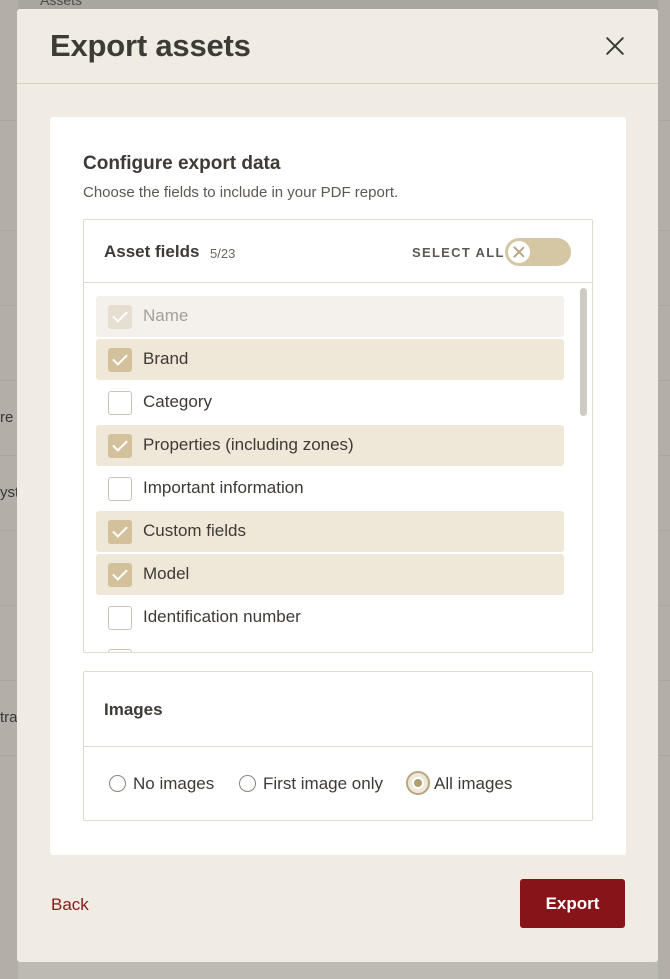 This screenshot has width=670, height=979. Describe the element at coordinates (323, 783) in the screenshot. I see `radio-label: First image only` at that location.